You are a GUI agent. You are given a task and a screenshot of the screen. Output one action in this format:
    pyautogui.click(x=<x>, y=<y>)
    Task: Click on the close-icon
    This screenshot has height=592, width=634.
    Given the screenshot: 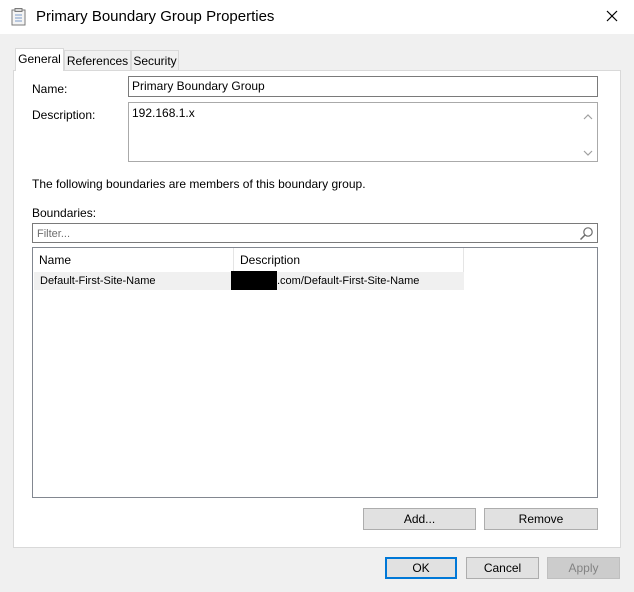 What is the action you would take?
    pyautogui.click(x=612, y=17)
    